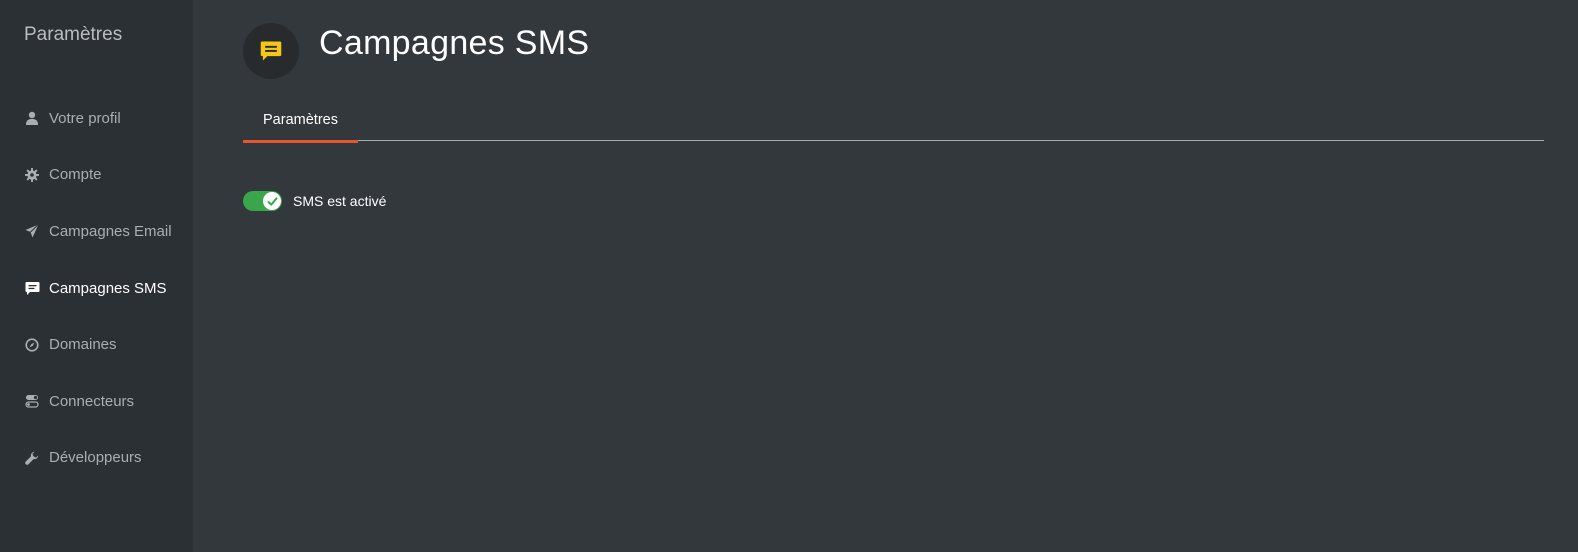 Image resolution: width=1578 pixels, height=552 pixels. I want to click on sms-setting-row: SMS est activé, so click(910, 201).